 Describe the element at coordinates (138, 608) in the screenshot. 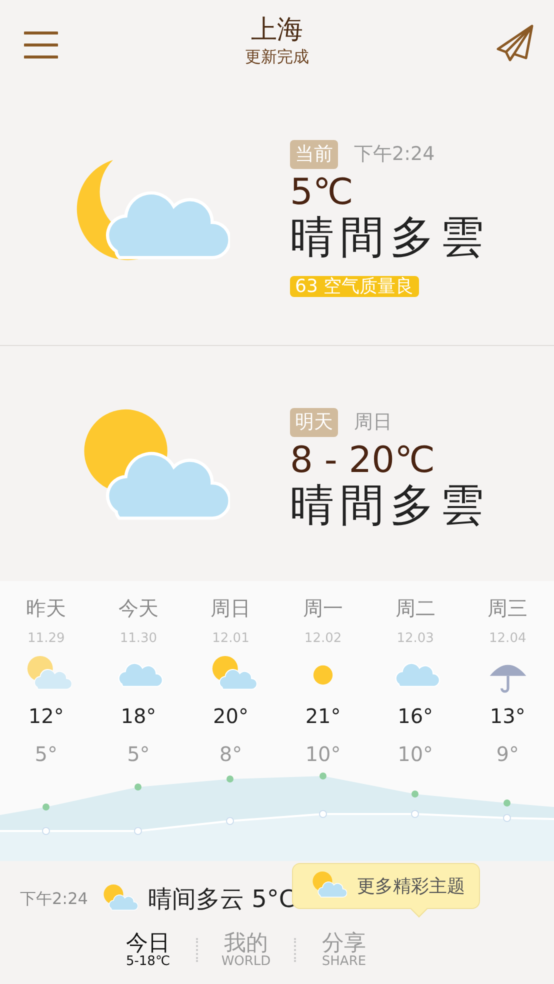

I see `forecast-day: 今天` at that location.